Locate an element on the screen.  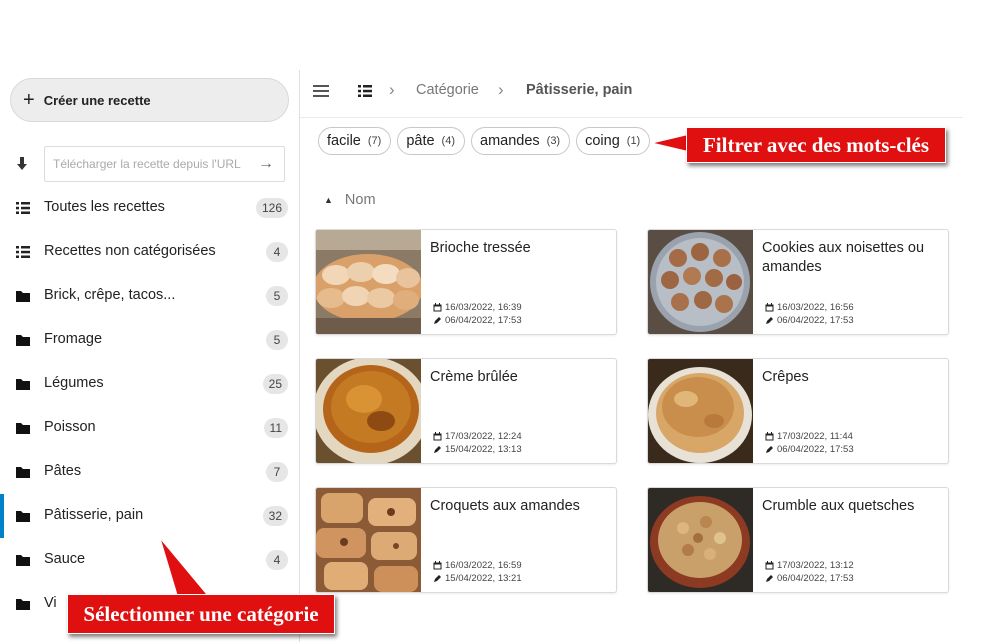
keyword-filter: facile (7) pâte (4) amandes (3) coing (1) is located at coordinates (484, 141).